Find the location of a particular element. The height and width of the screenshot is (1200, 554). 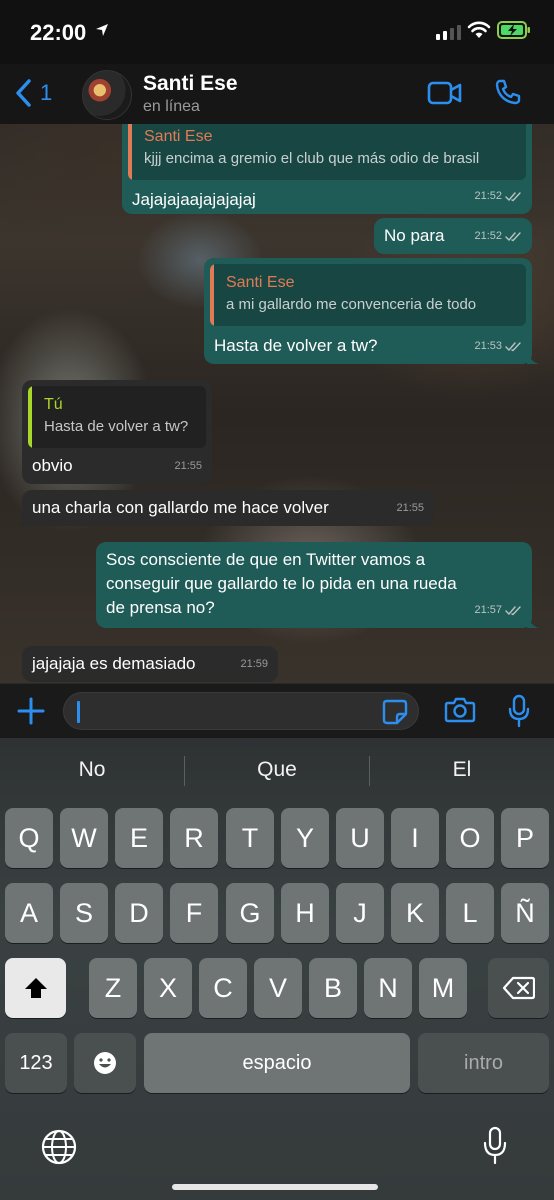

return-key: intro is located at coordinates (483, 1063).